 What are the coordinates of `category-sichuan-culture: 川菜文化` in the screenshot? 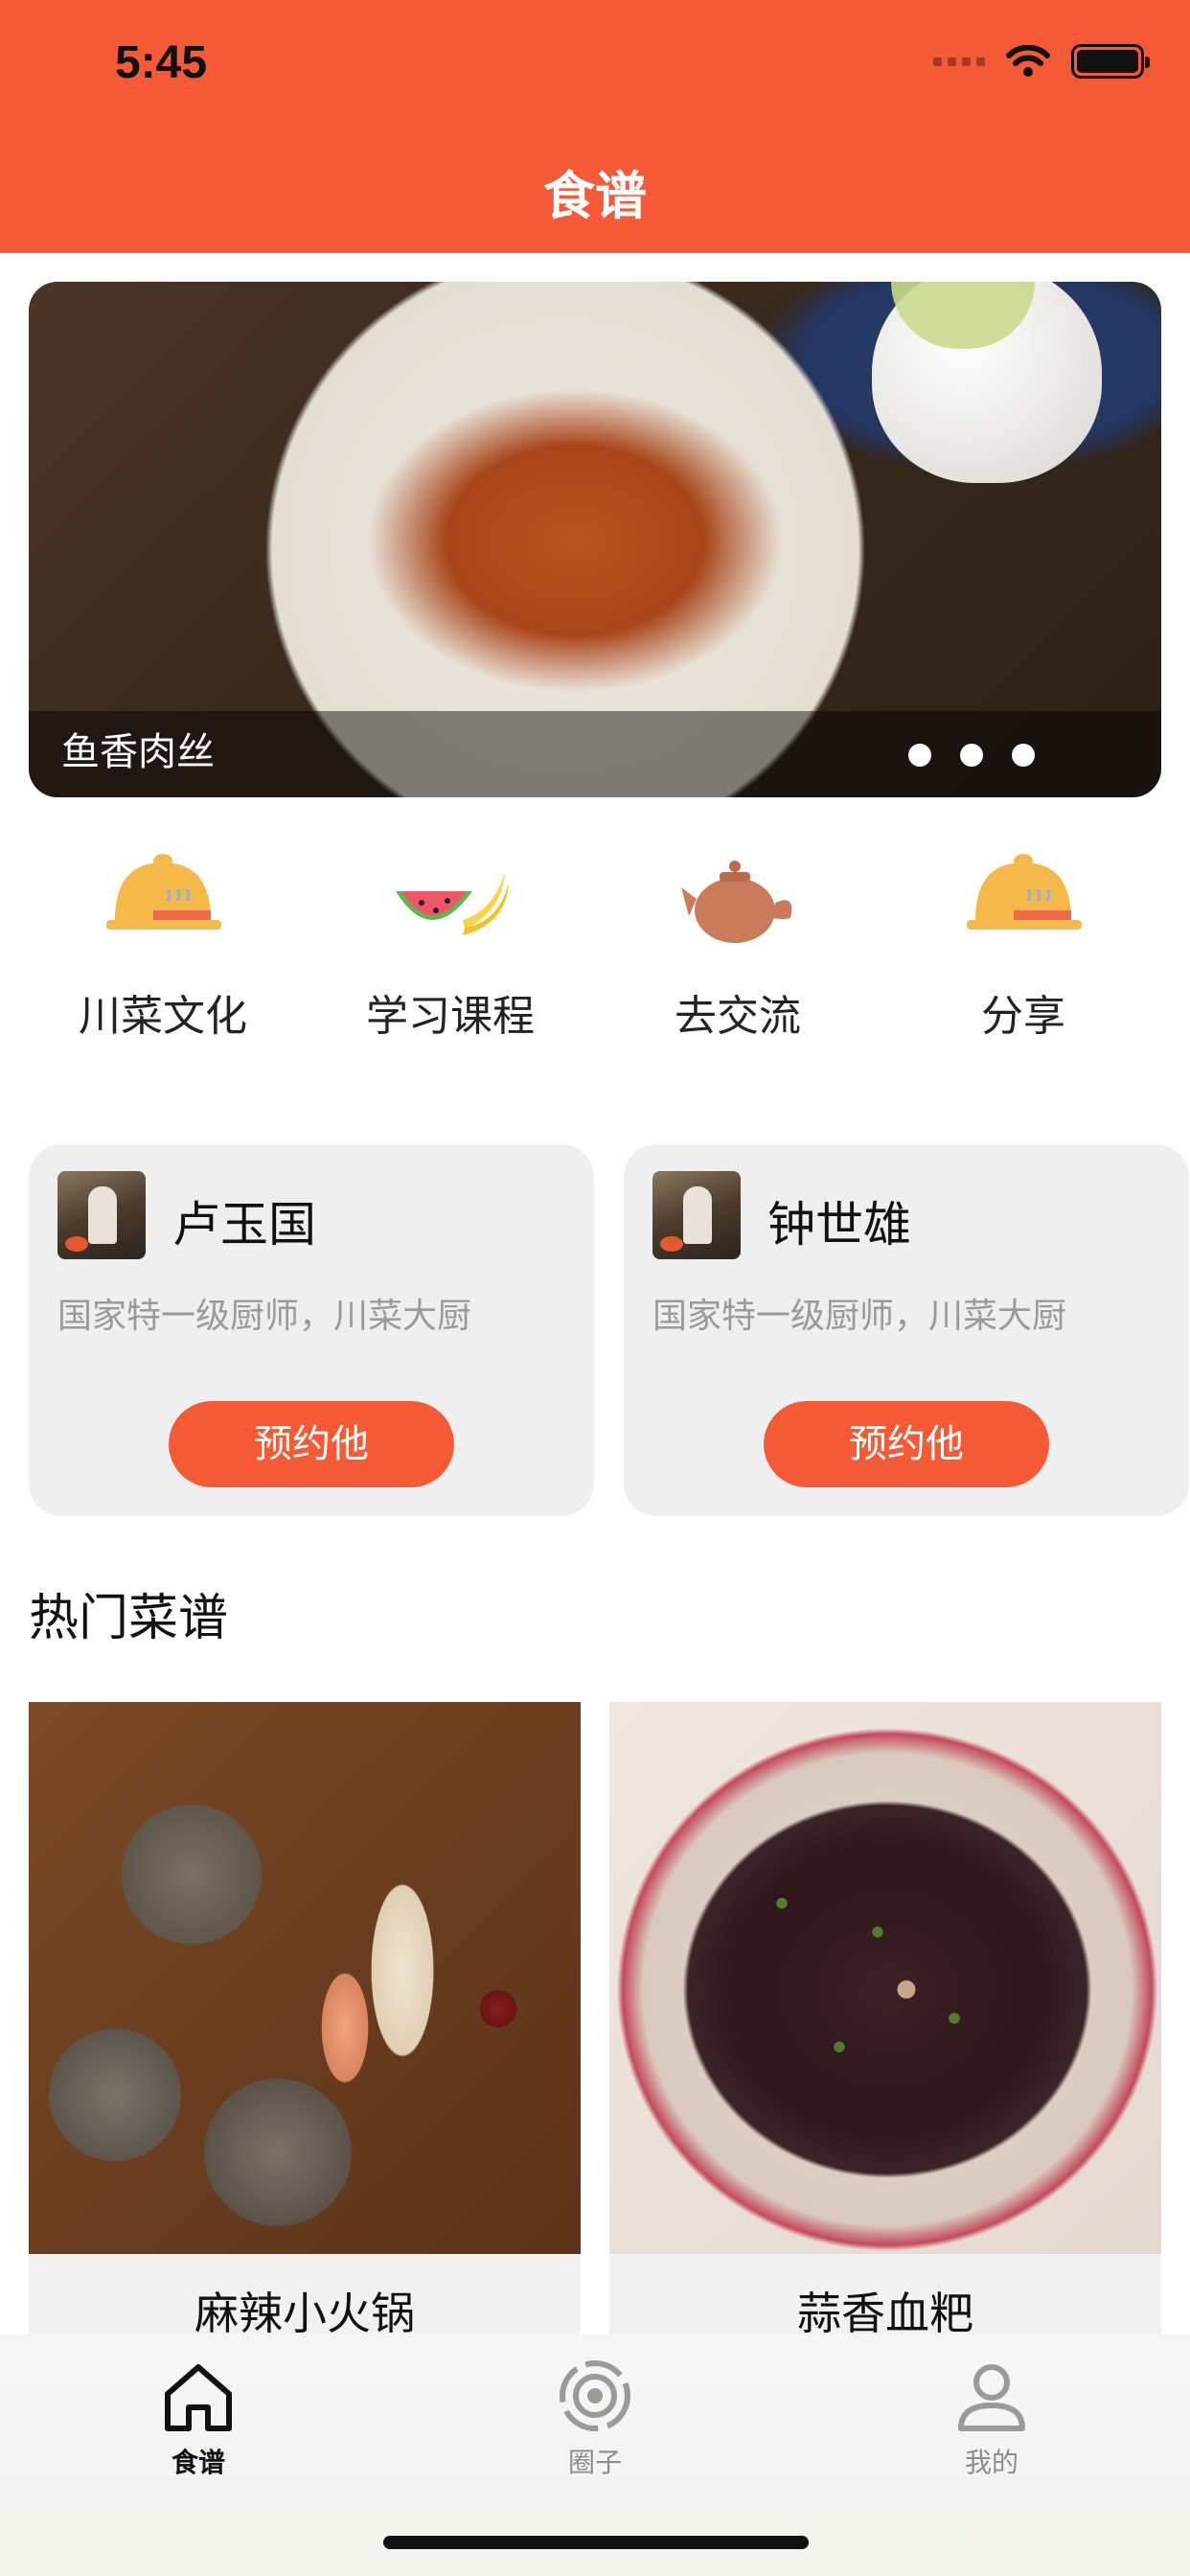 It's located at (163, 943).